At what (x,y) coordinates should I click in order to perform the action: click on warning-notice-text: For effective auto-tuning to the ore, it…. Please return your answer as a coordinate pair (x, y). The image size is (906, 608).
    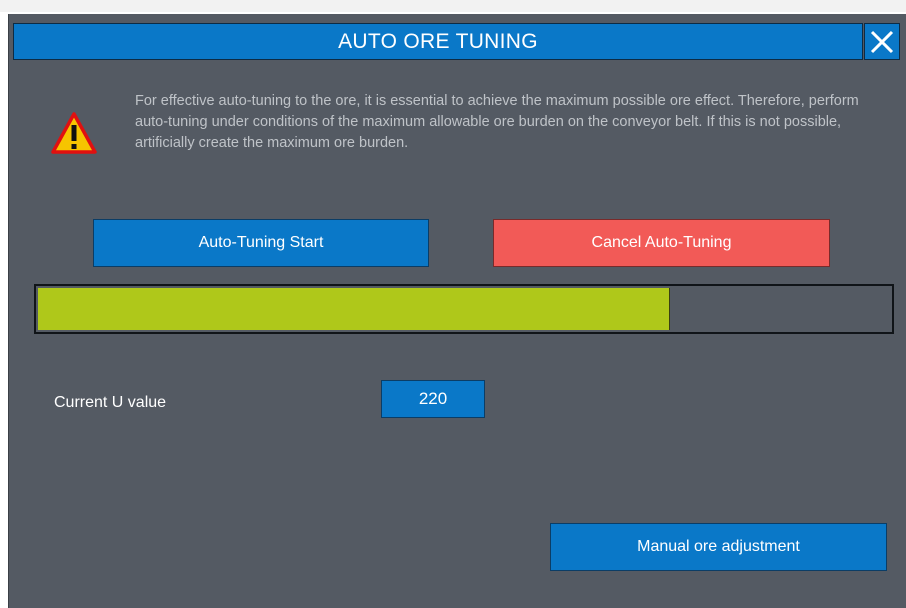
    Looking at the image, I should click on (497, 122).